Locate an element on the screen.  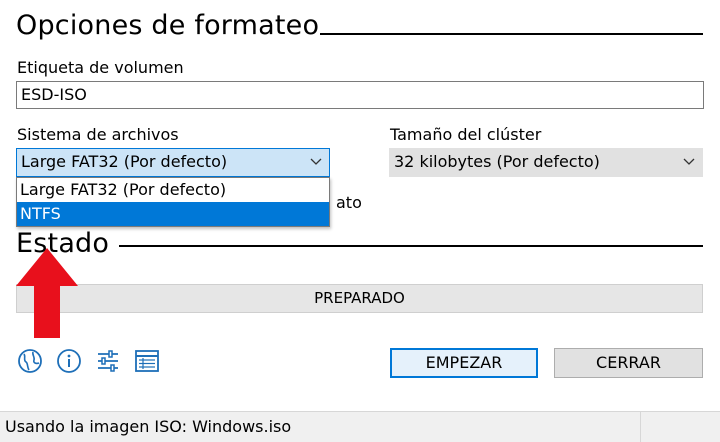
cluster-size-caption: Tamaño del clúster is located at coordinates (466, 134).